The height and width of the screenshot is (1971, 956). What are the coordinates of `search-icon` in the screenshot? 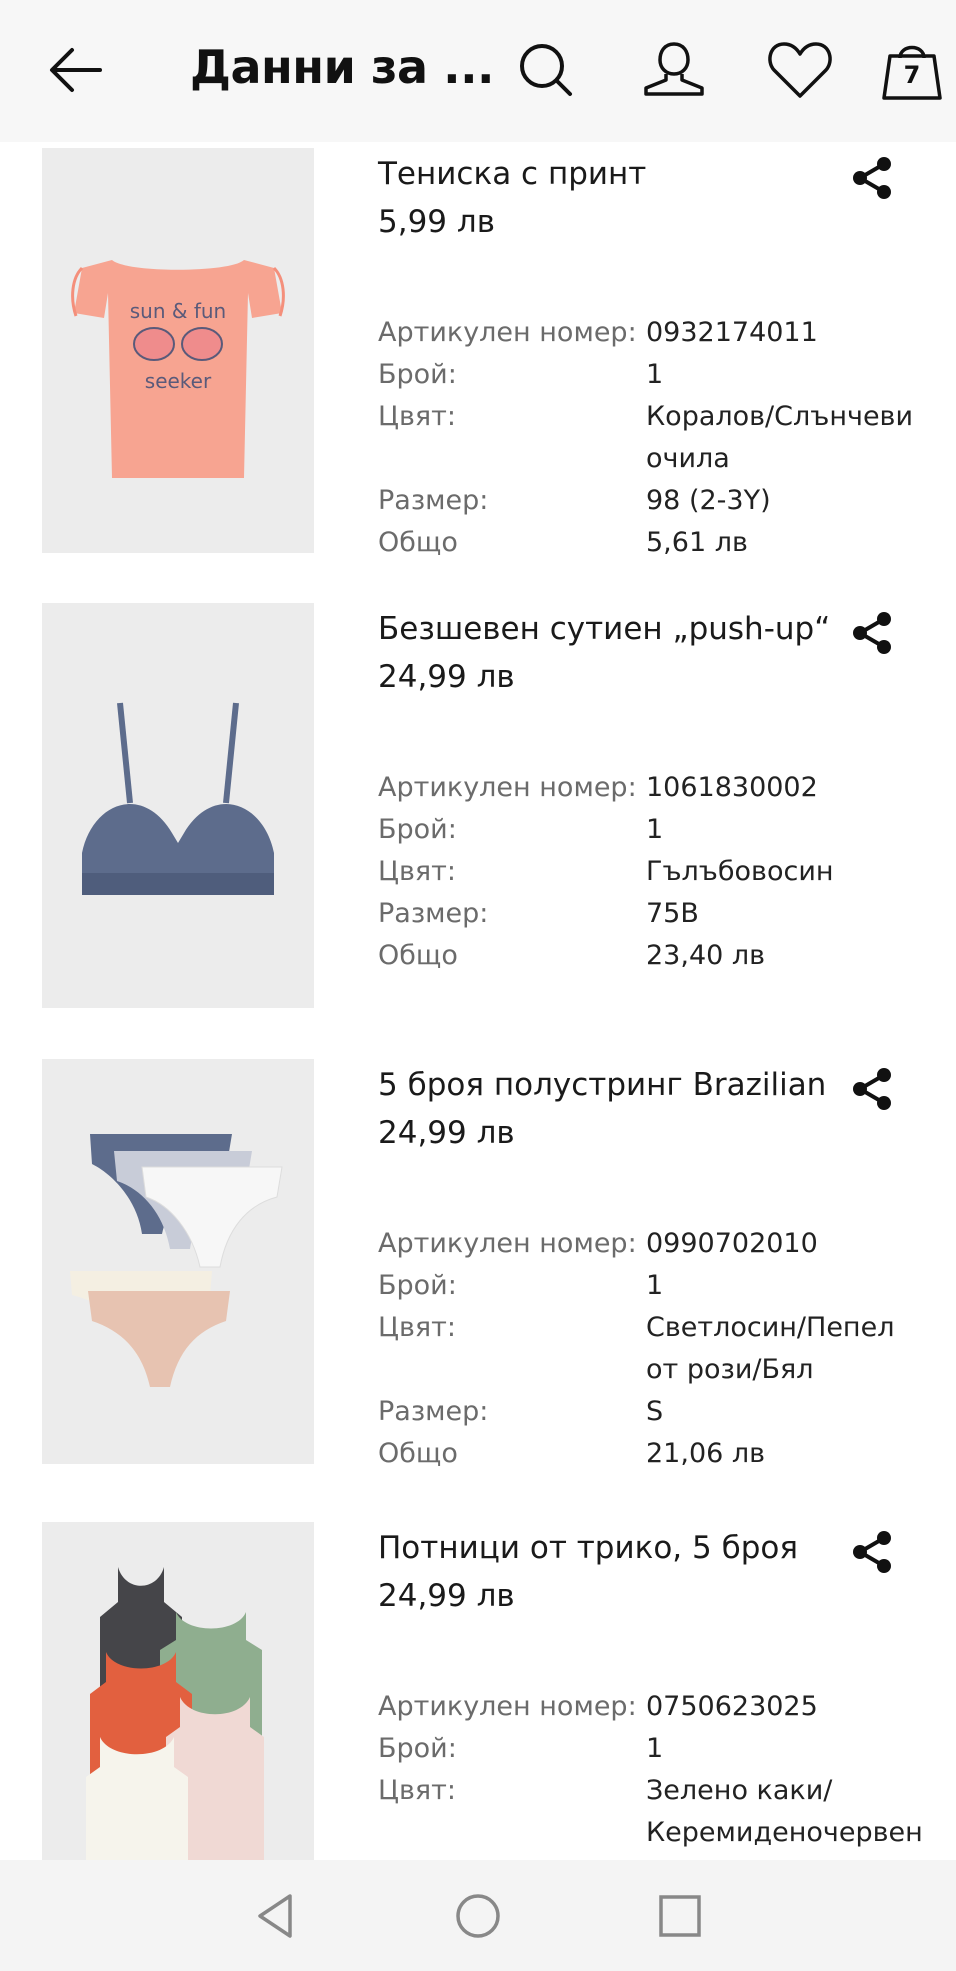 It's located at (546, 70).